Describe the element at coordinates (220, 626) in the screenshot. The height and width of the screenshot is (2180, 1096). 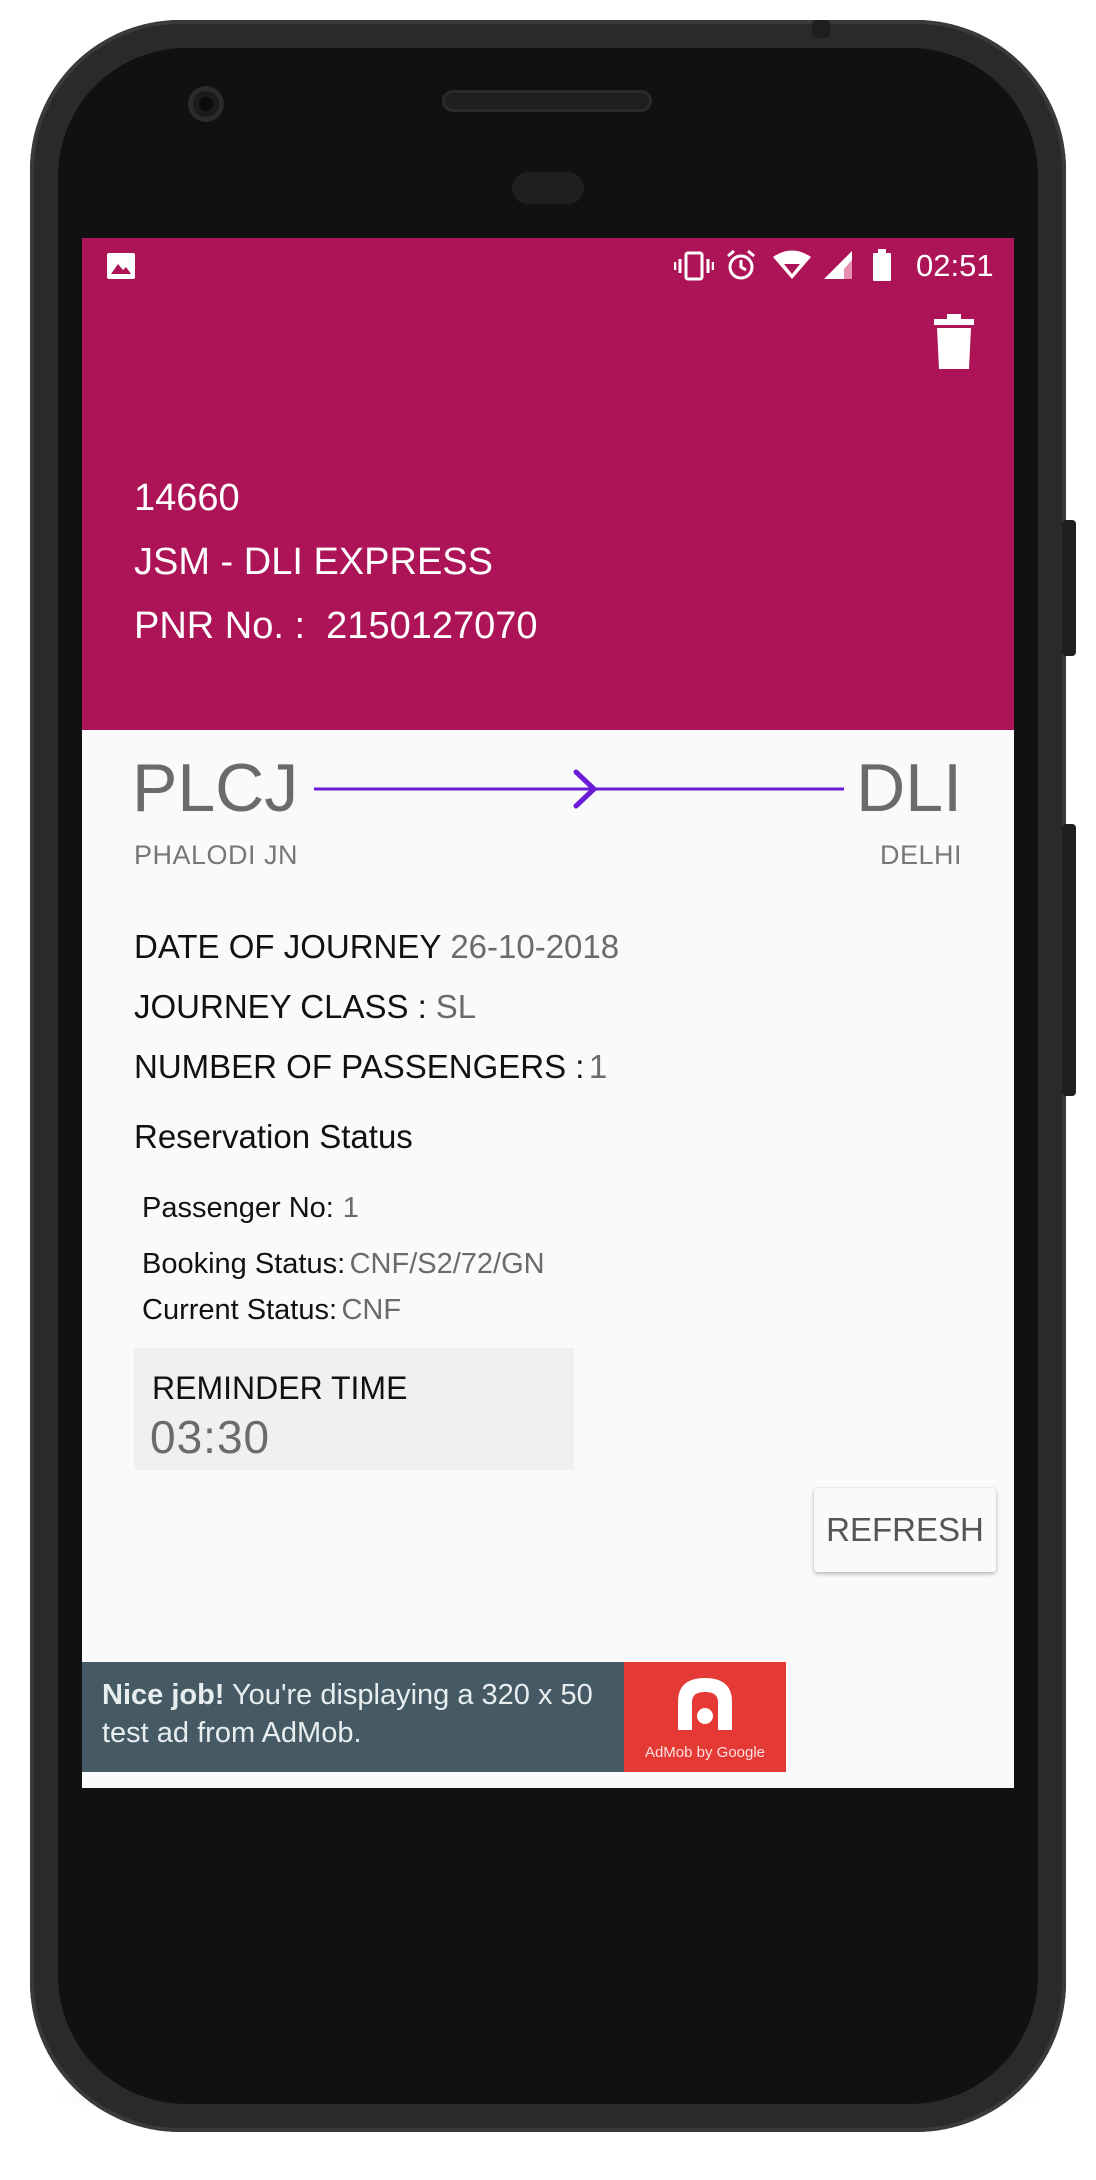
I see `pnr-label: PNR No. :` at that location.